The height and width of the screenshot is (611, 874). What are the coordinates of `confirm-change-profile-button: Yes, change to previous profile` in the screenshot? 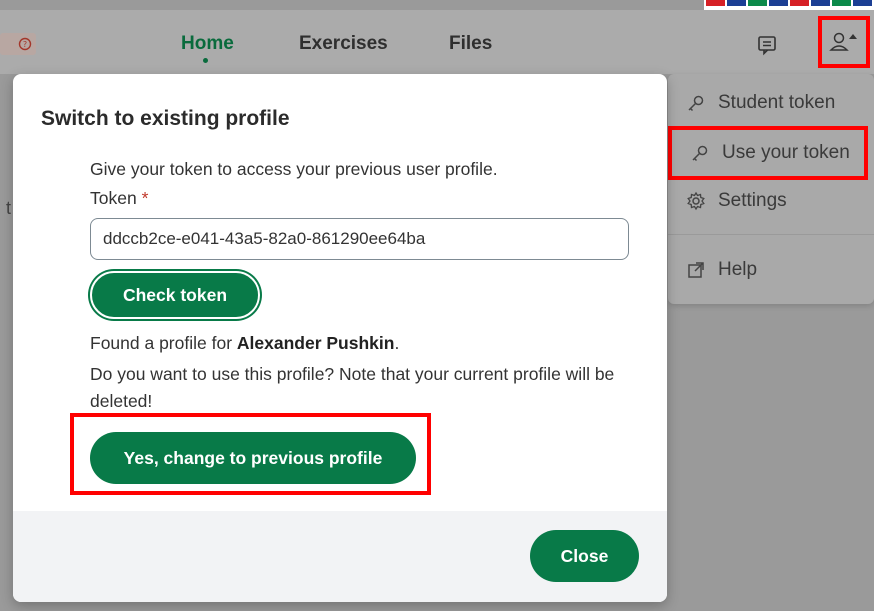 It's located at (253, 458).